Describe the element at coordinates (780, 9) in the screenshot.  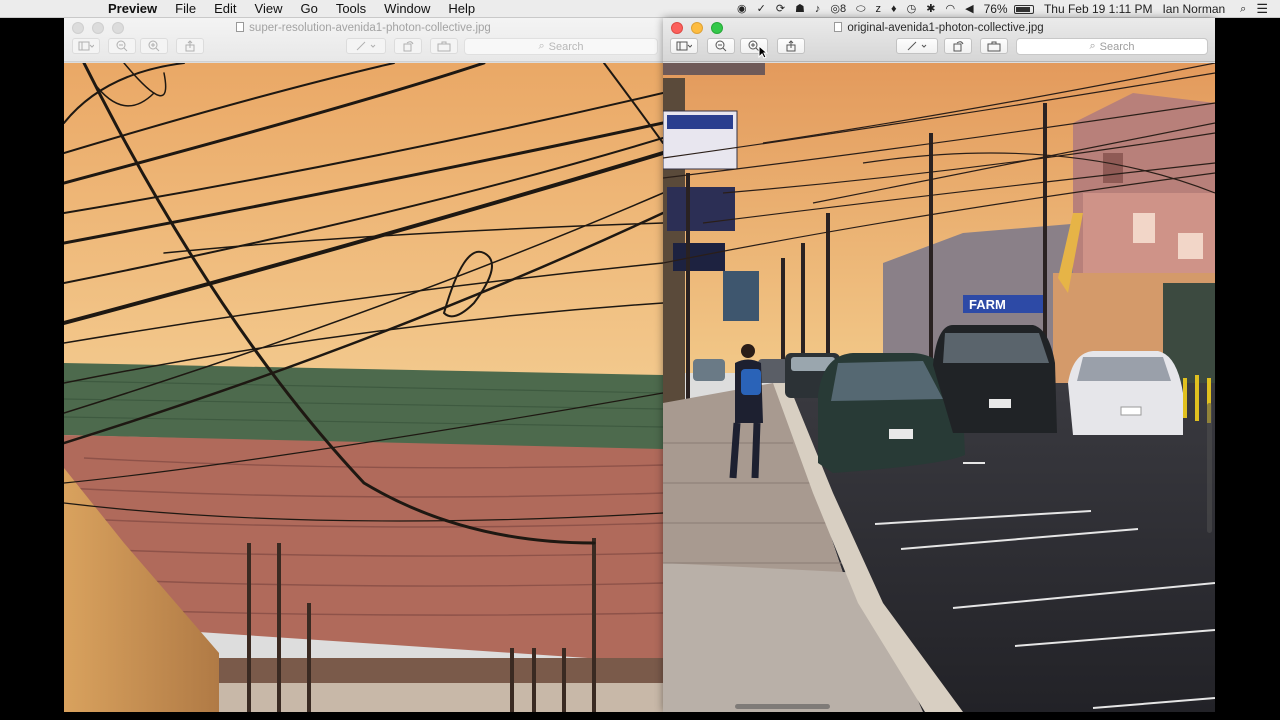
I see `sync-icon: ⟳` at that location.